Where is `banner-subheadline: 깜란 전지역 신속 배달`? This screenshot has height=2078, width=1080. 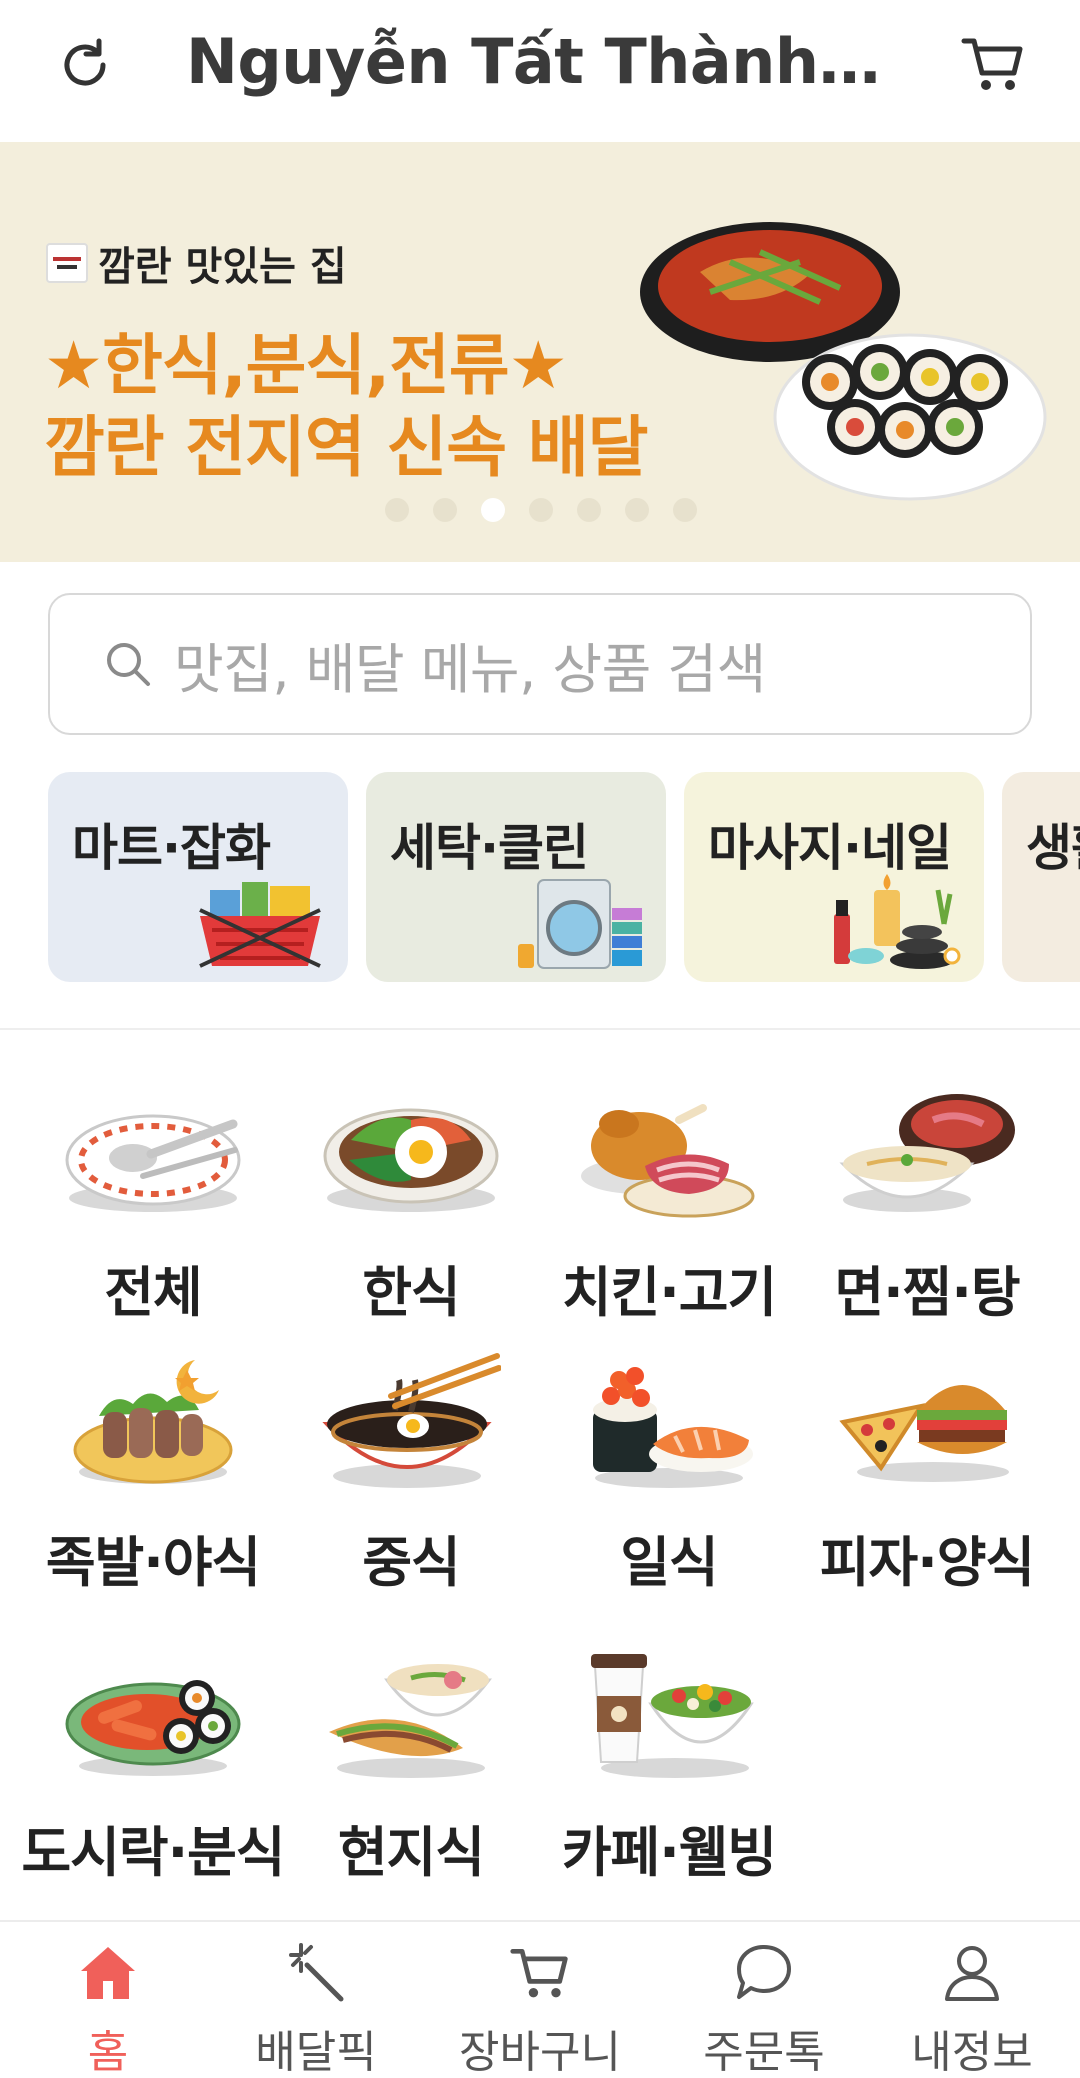
banner-subheadline: 깜란 전지역 신속 배달 is located at coordinates (346, 447).